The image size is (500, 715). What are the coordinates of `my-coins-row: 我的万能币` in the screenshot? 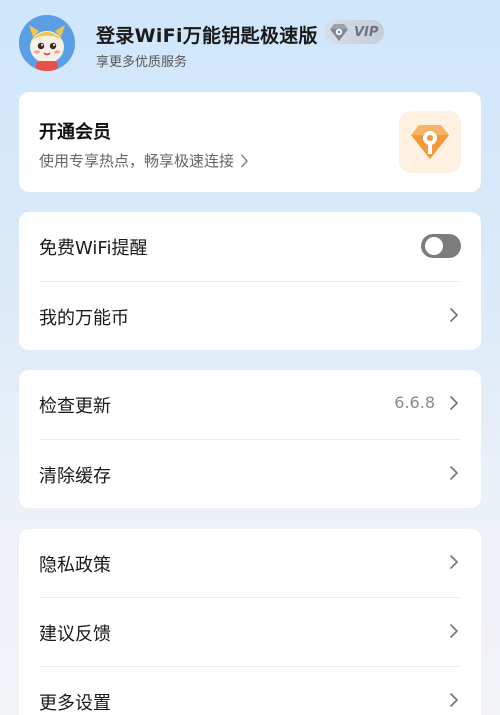 It's located at (250, 316).